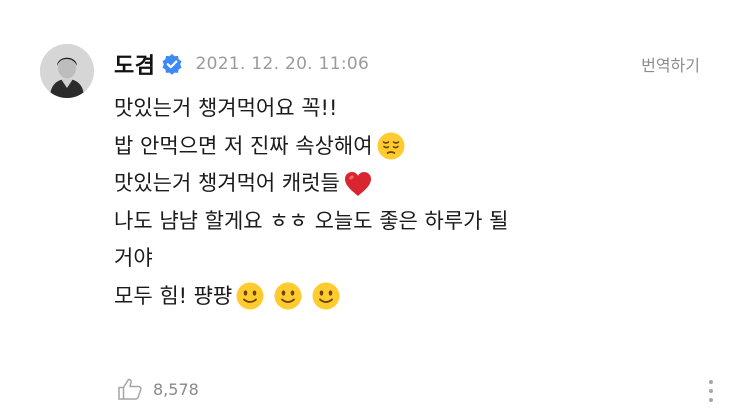 This screenshot has width=750, height=416. What do you see at coordinates (374, 297) in the screenshot?
I see `comment-line: 모두 힘! 퍙퍙` at bounding box center [374, 297].